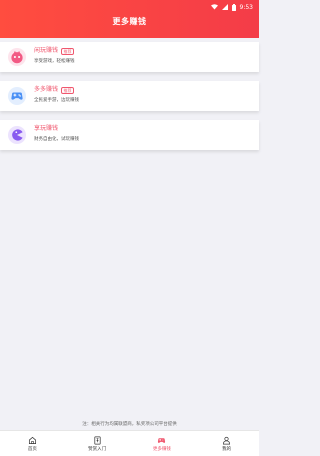 This screenshot has width=320, height=456. I want to click on tab-label: 首页, so click(32, 449).